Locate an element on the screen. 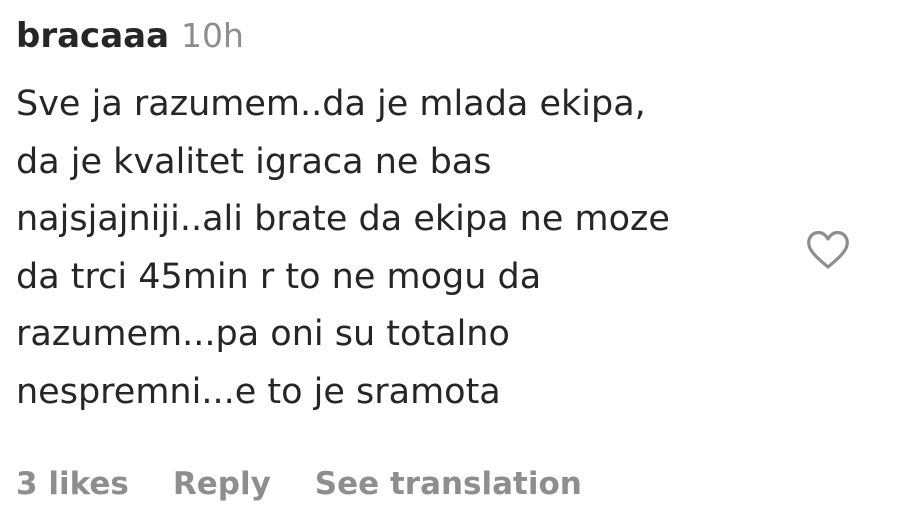 Image resolution: width=900 pixels, height=531 pixels. like-button is located at coordinates (828, 249).